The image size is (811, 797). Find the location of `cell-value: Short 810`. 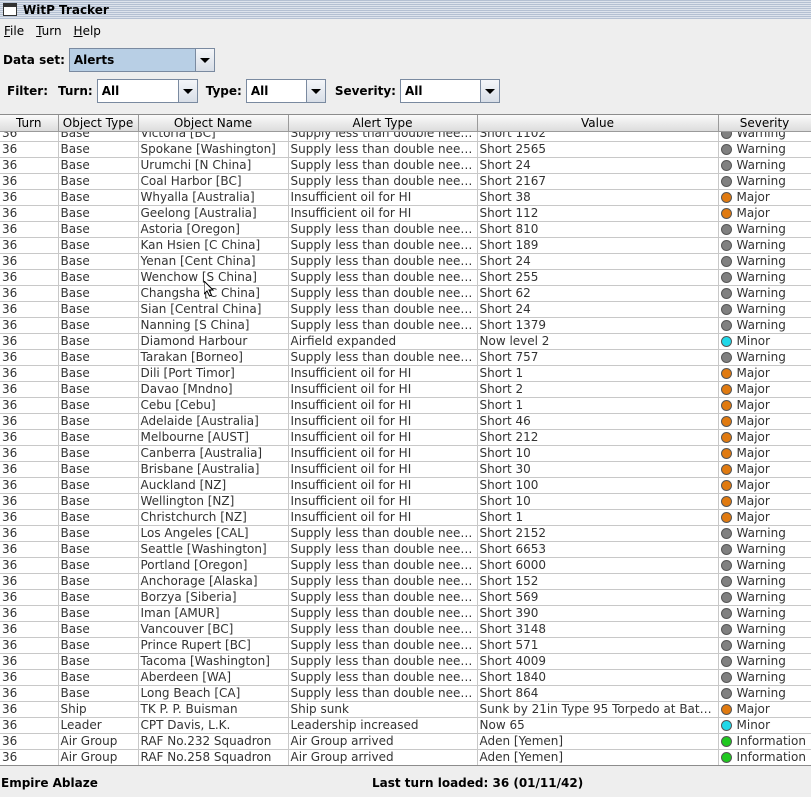

cell-value: Short 810 is located at coordinates (598, 229).